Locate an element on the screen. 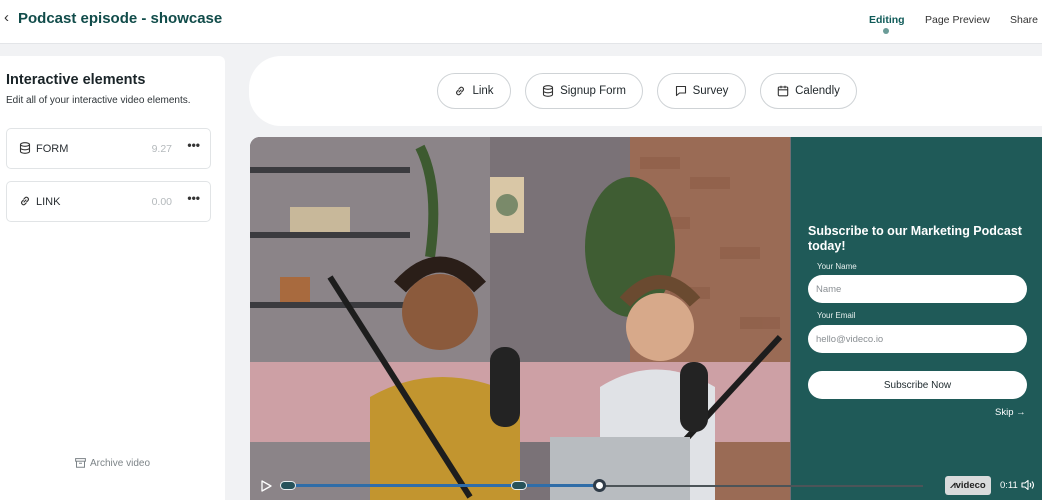  name-field is located at coordinates (917, 289).